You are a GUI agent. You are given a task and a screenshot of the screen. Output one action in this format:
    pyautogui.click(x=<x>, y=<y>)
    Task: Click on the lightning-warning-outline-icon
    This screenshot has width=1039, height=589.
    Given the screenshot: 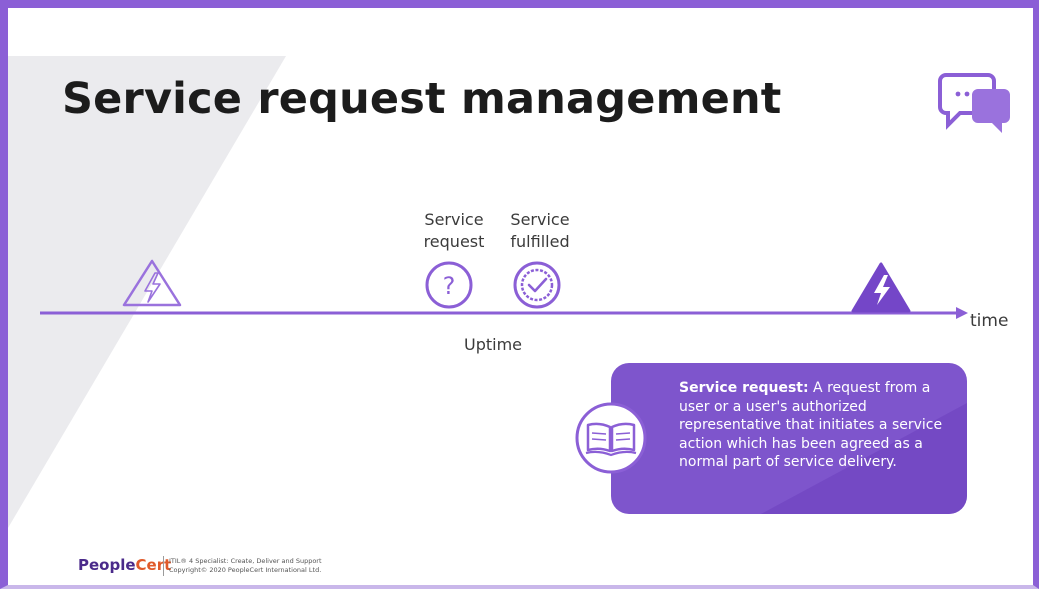 What is the action you would take?
    pyautogui.click(x=152, y=283)
    